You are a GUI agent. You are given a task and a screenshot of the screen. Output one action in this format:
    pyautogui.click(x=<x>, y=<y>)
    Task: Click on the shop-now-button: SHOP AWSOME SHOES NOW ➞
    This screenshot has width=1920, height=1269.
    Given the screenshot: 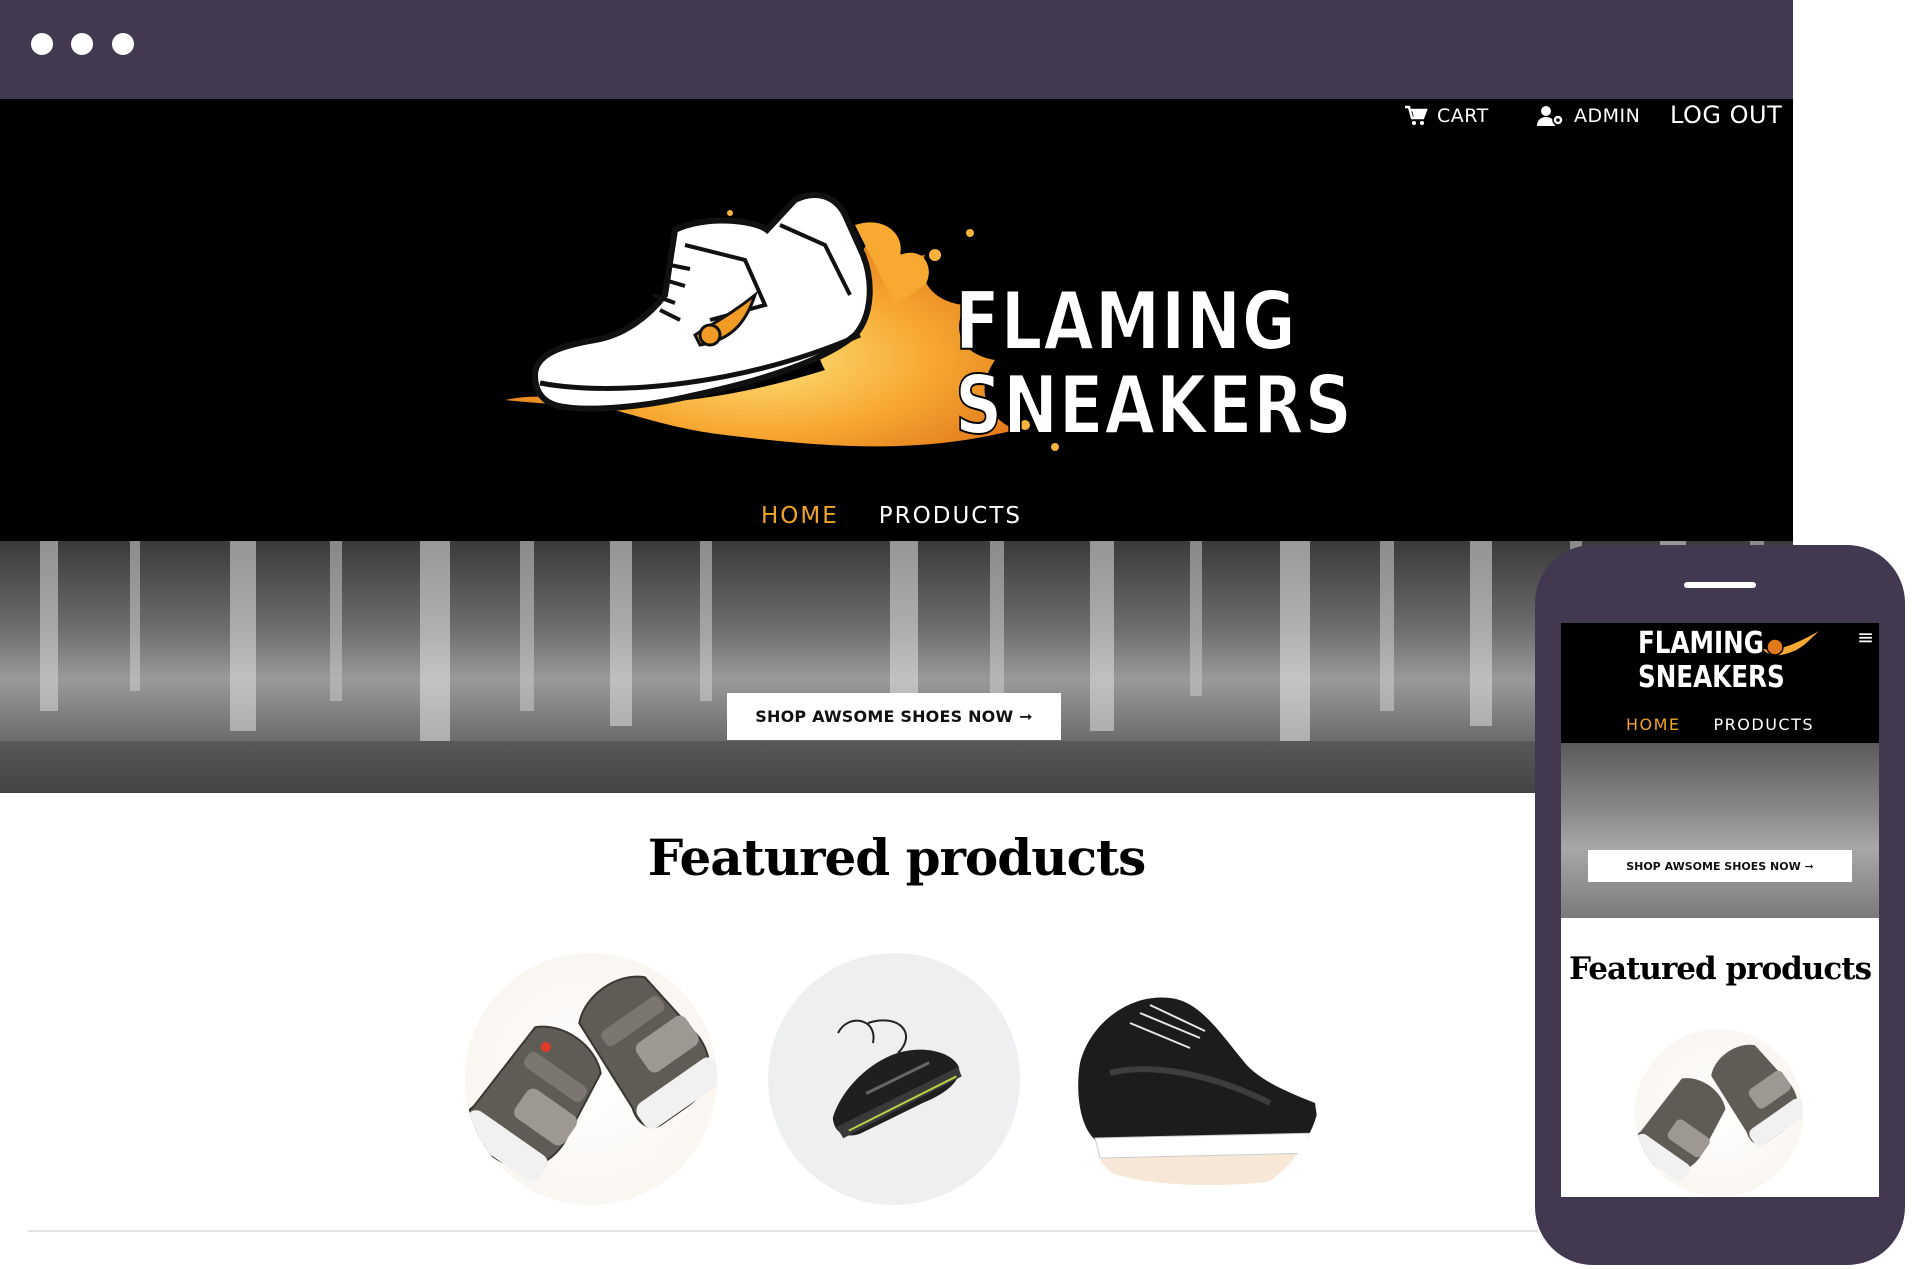 What is the action you would take?
    pyautogui.click(x=894, y=716)
    